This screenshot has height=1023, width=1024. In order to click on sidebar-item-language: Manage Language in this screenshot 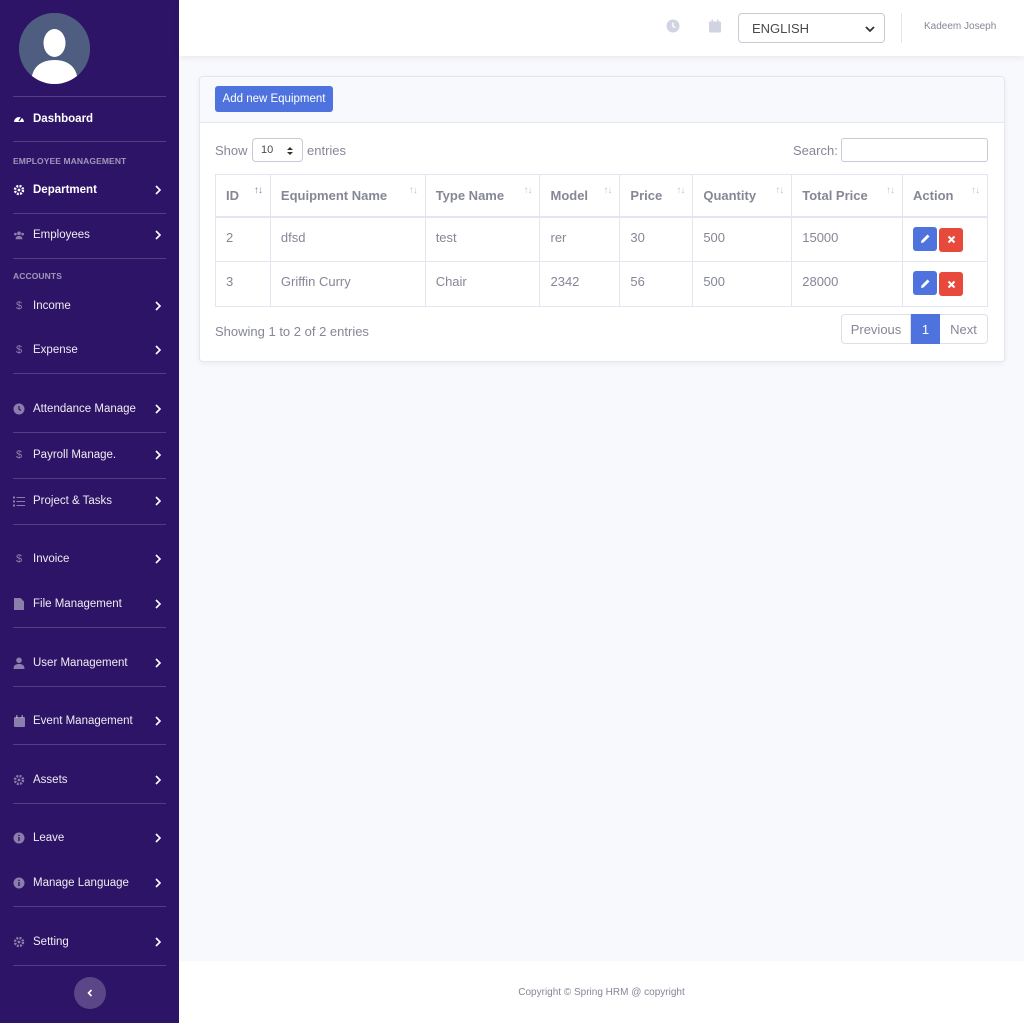, I will do `click(89, 883)`.